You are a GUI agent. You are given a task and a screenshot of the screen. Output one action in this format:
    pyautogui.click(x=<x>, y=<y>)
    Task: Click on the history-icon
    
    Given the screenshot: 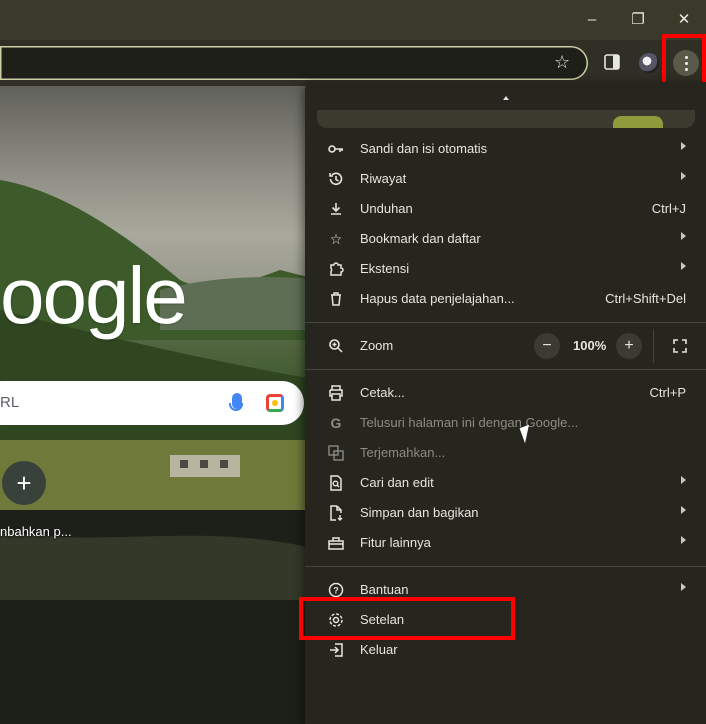 What is the action you would take?
    pyautogui.click(x=336, y=179)
    